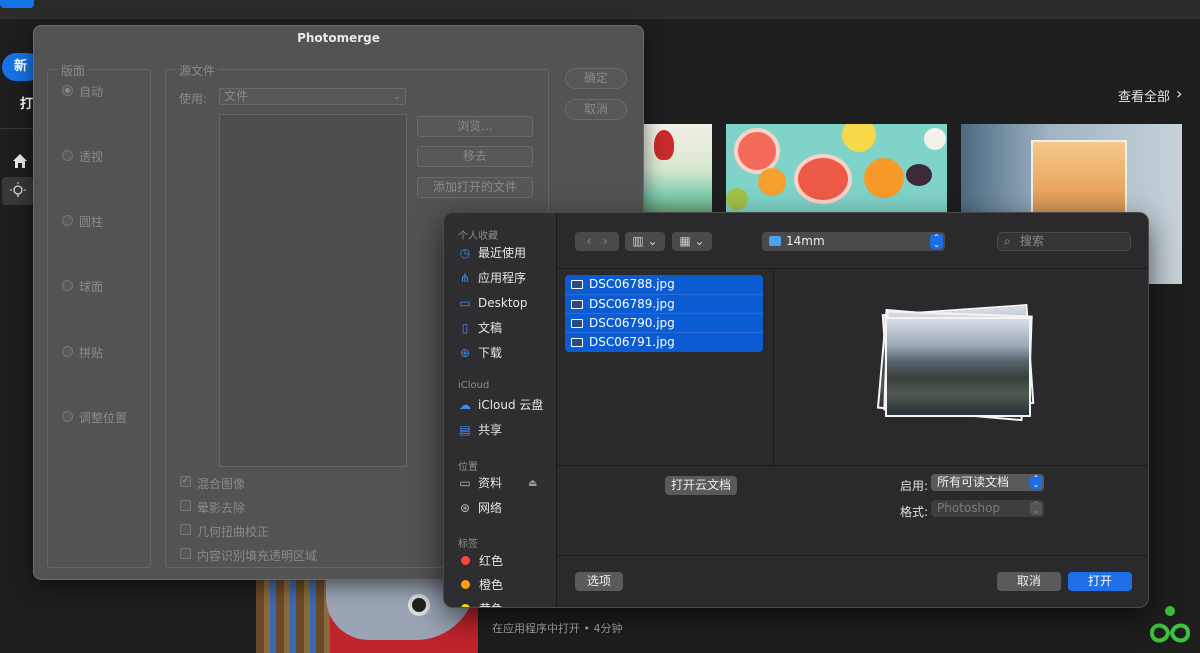 The width and height of the screenshot is (1200, 653). I want to click on vignette-removal-checkbox, so click(185, 505).